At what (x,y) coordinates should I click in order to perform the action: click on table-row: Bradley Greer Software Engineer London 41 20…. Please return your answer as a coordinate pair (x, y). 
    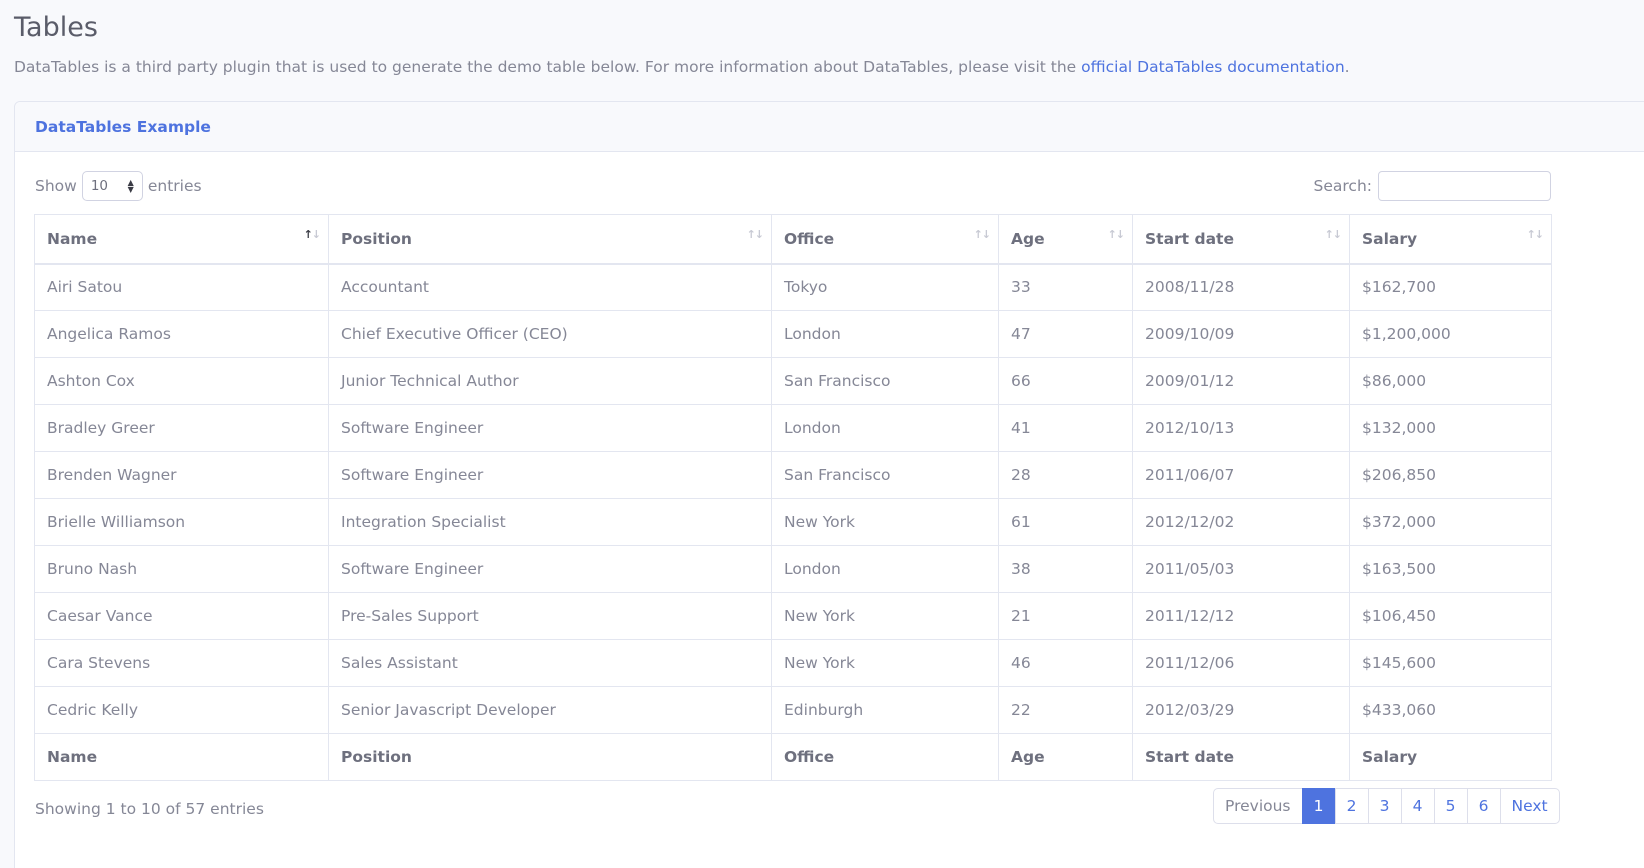
    Looking at the image, I should click on (793, 428).